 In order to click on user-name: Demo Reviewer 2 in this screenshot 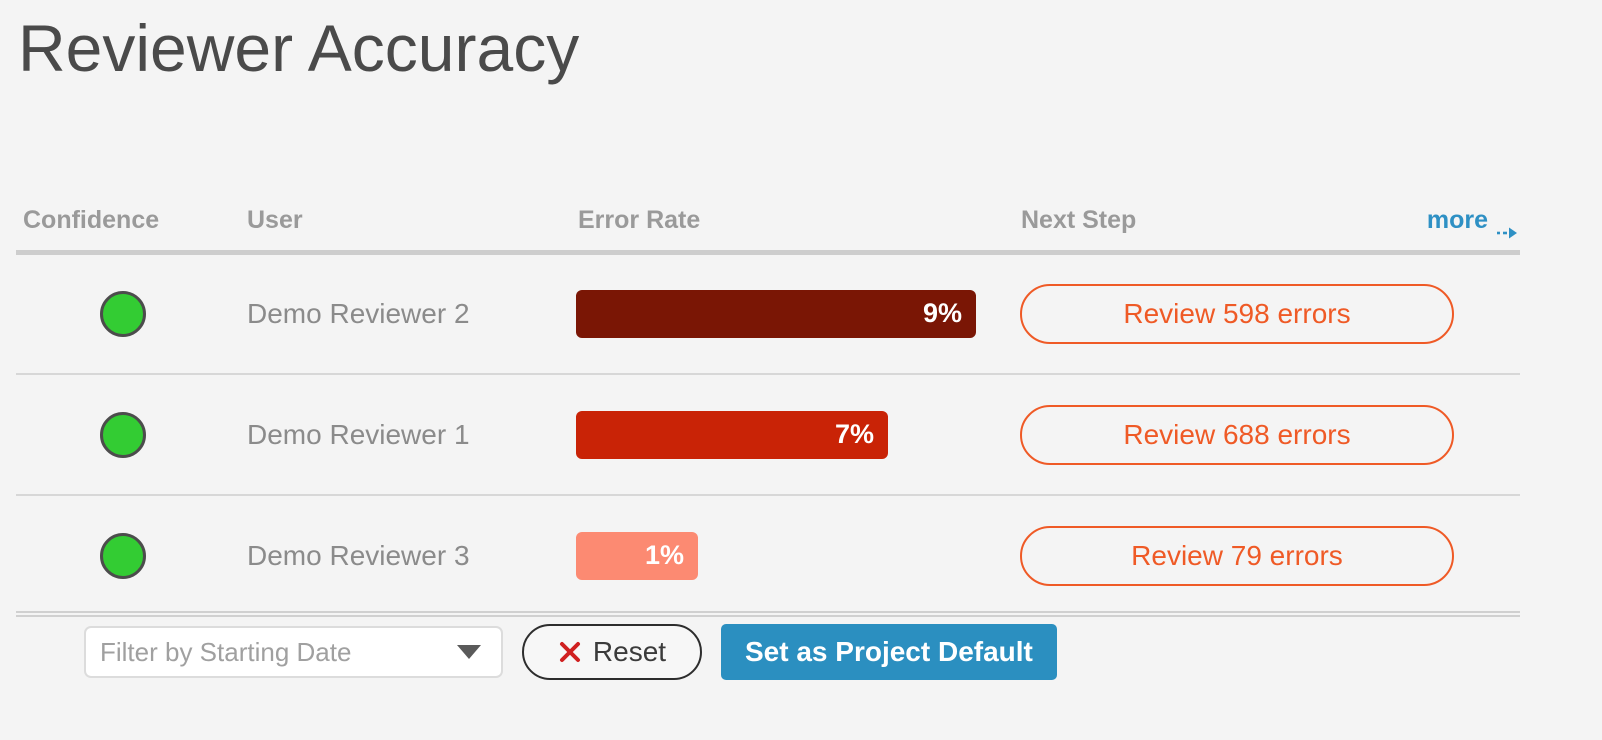, I will do `click(358, 313)`.